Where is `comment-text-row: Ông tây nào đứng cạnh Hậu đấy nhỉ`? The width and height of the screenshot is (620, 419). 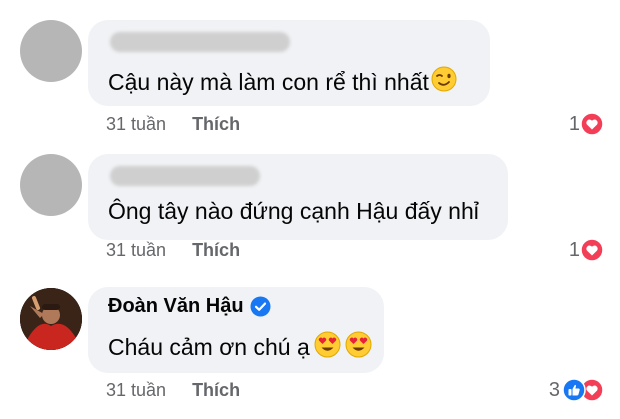
comment-text-row: Ông tây nào đứng cạnh Hậu đấy nhỉ is located at coordinates (293, 211).